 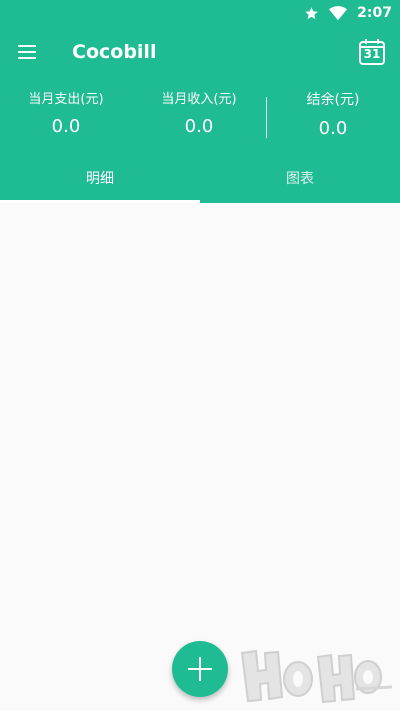 I want to click on status-bar: 2:07, so click(x=348, y=13).